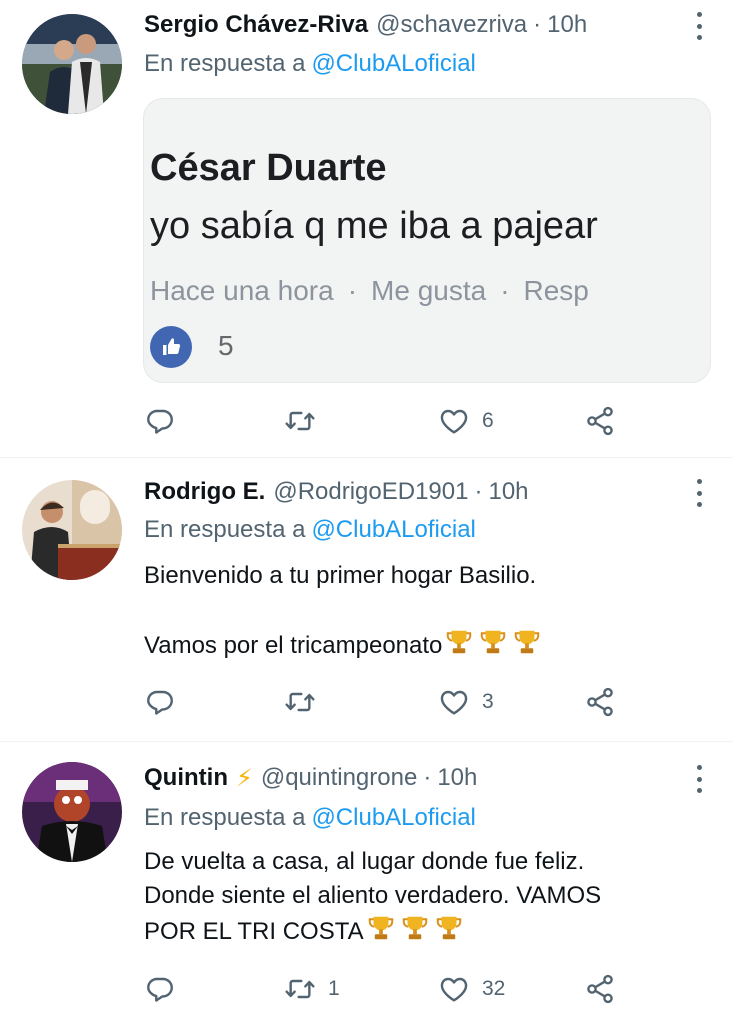 This screenshot has height=1024, width=733. What do you see at coordinates (369, 291) in the screenshot?
I see `image-comment-meta: Hace una hora · Me gusta · Resp` at bounding box center [369, 291].